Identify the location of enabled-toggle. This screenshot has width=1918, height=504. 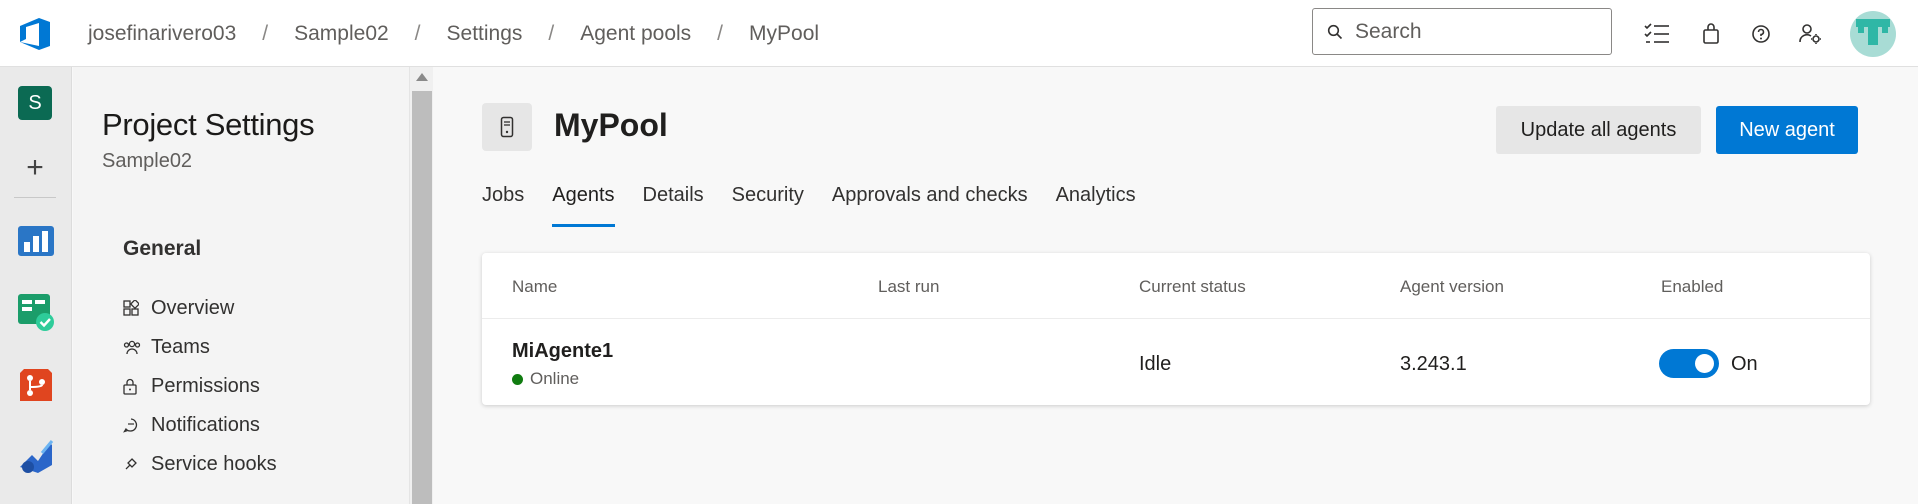
(1689, 363).